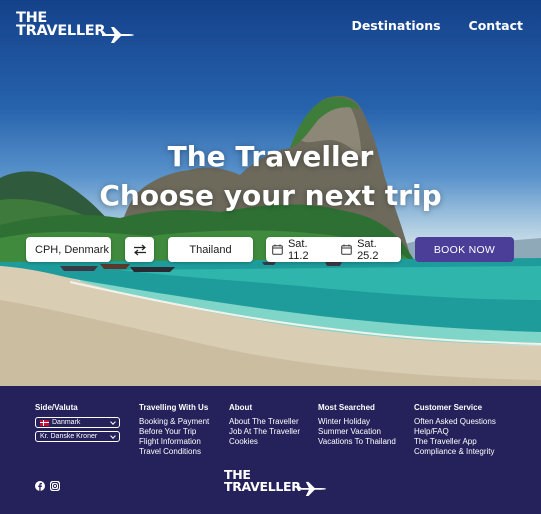 The image size is (541, 514). What do you see at coordinates (241, 407) in the screenshot?
I see `footer-heading: About` at bounding box center [241, 407].